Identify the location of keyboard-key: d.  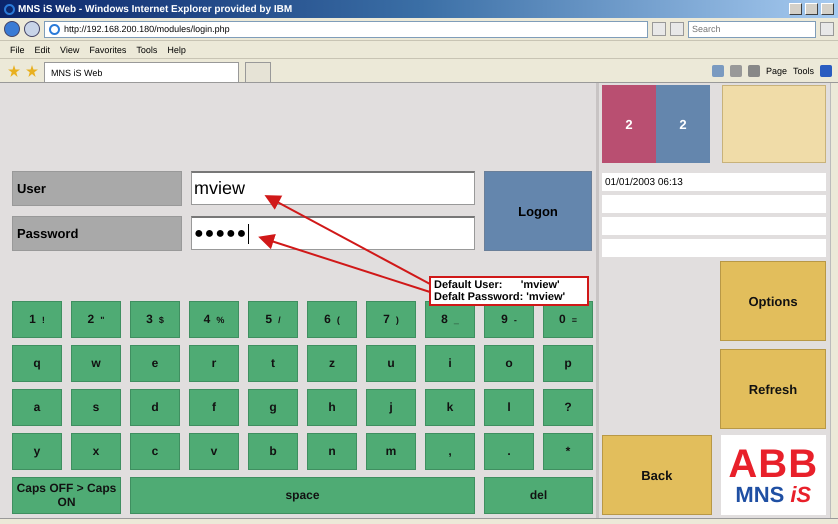
(155, 407).